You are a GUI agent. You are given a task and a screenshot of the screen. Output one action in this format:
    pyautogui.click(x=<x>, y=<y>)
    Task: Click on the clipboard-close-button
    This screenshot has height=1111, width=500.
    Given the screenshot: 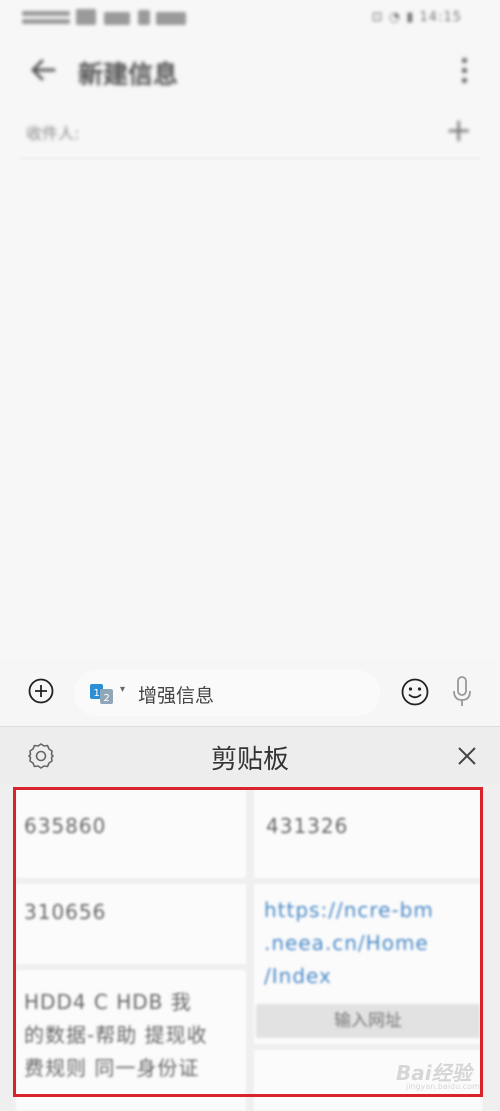 What is the action you would take?
    pyautogui.click(x=467, y=756)
    